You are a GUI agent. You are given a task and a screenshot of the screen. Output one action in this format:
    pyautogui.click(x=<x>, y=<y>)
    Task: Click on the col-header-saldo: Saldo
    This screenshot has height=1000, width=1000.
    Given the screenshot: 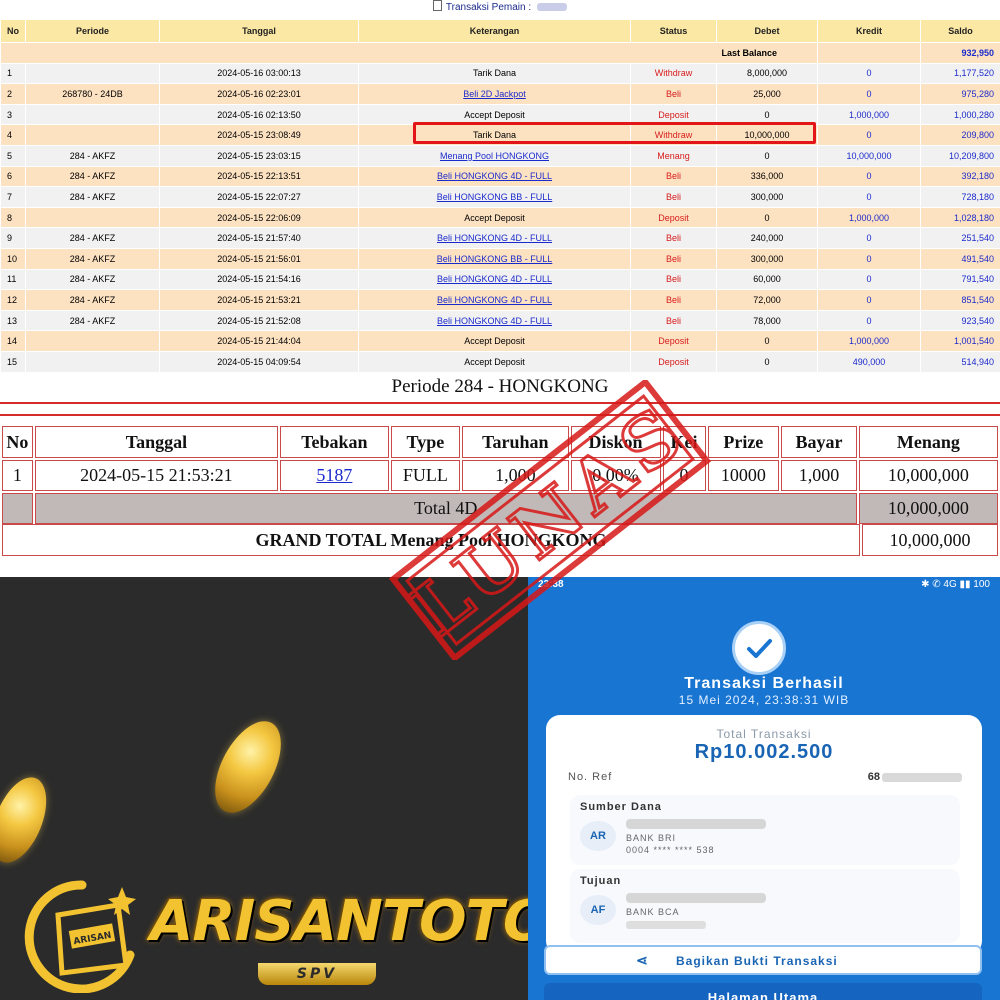 What is the action you would take?
    pyautogui.click(x=960, y=31)
    